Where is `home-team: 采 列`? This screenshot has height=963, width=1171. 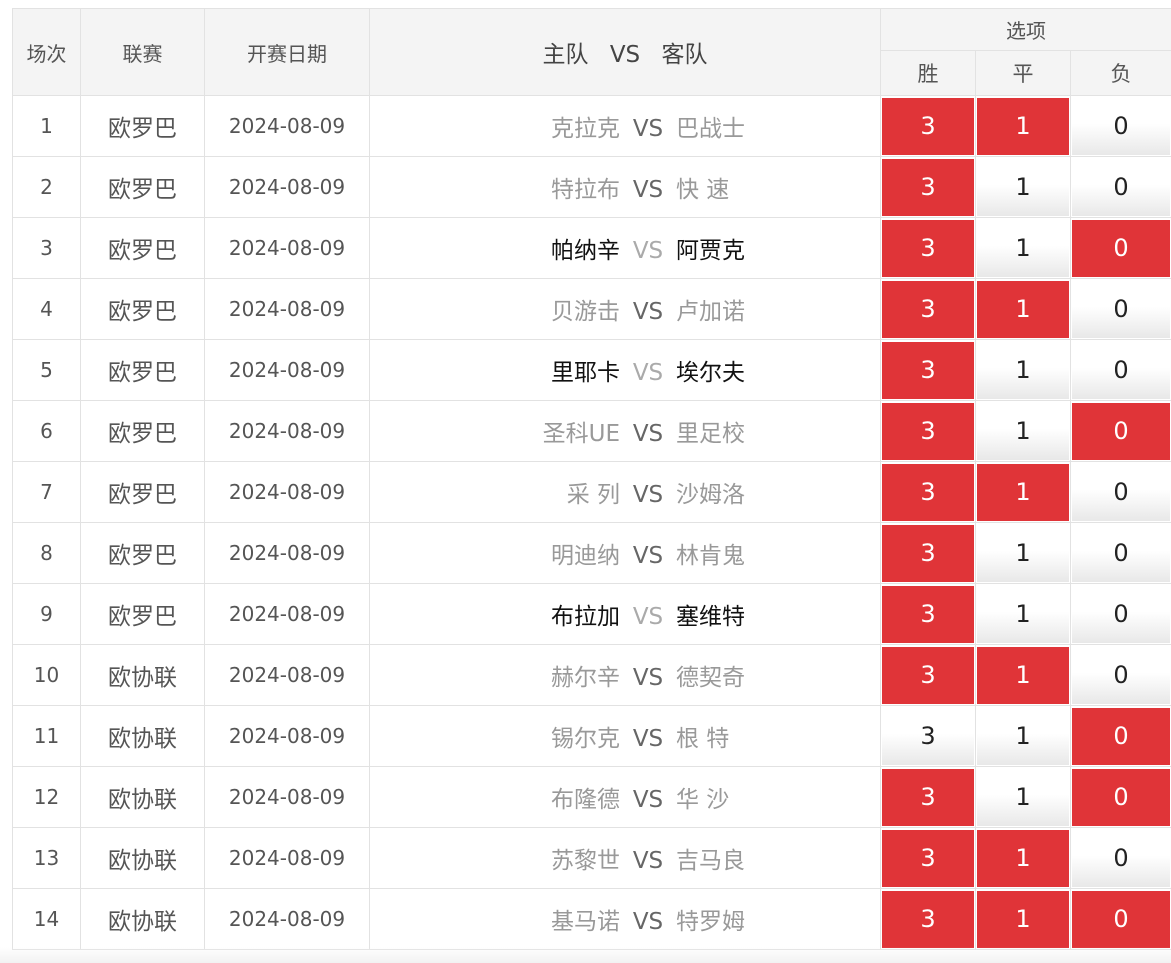
home-team: 采 列 is located at coordinates (593, 495).